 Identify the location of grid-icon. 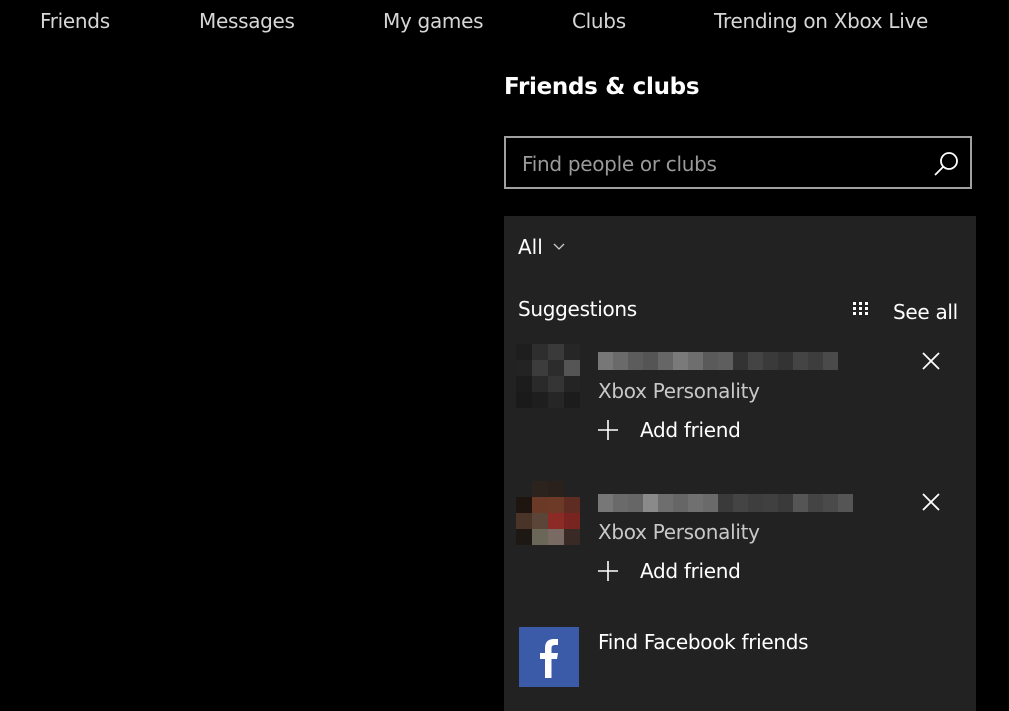
(861, 309).